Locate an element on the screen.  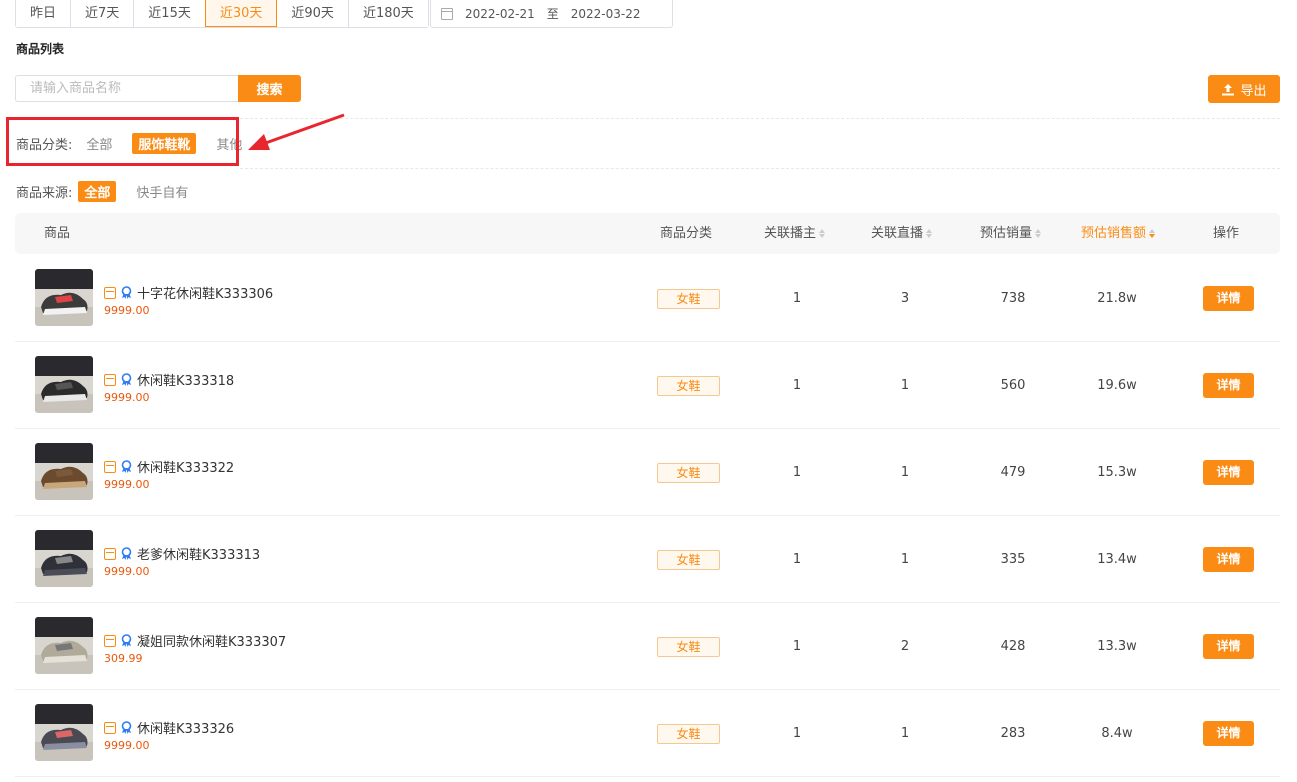
tab-yesterday: 昨日 is located at coordinates (44, 13).